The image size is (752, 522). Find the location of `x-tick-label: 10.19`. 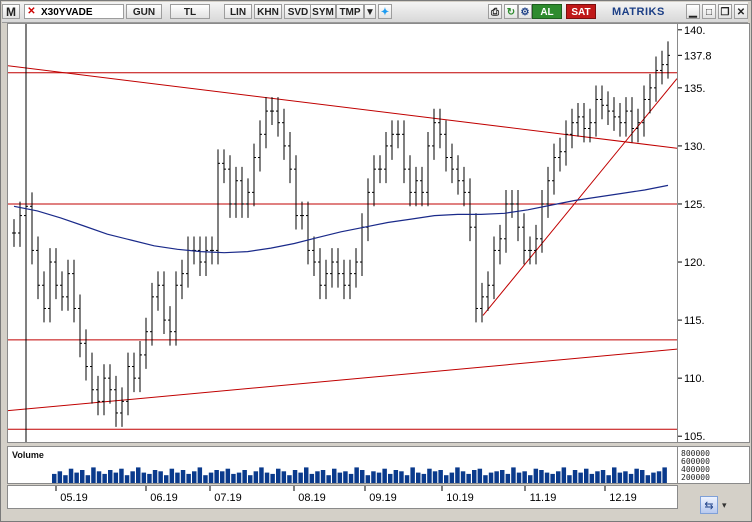

x-tick-label: 10.19 is located at coordinates (460, 498).